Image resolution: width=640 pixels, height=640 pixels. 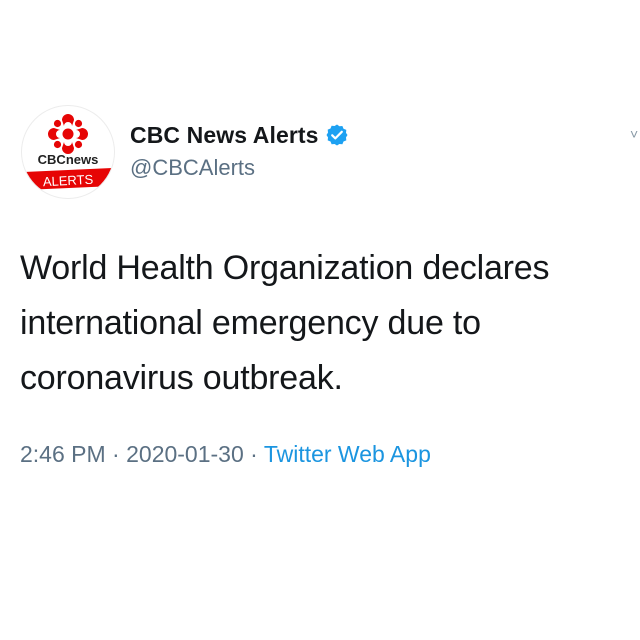 I want to click on avatar-badge-text: ALERTS, so click(x=67, y=181).